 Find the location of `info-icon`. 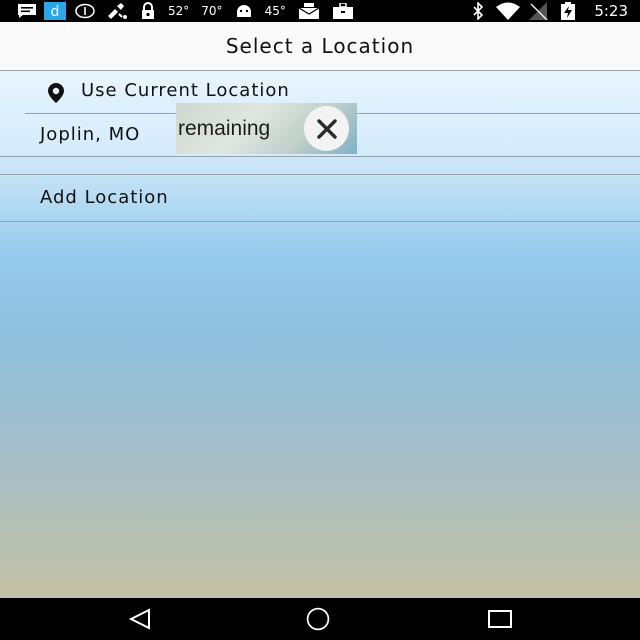

info-icon is located at coordinates (85, 11).